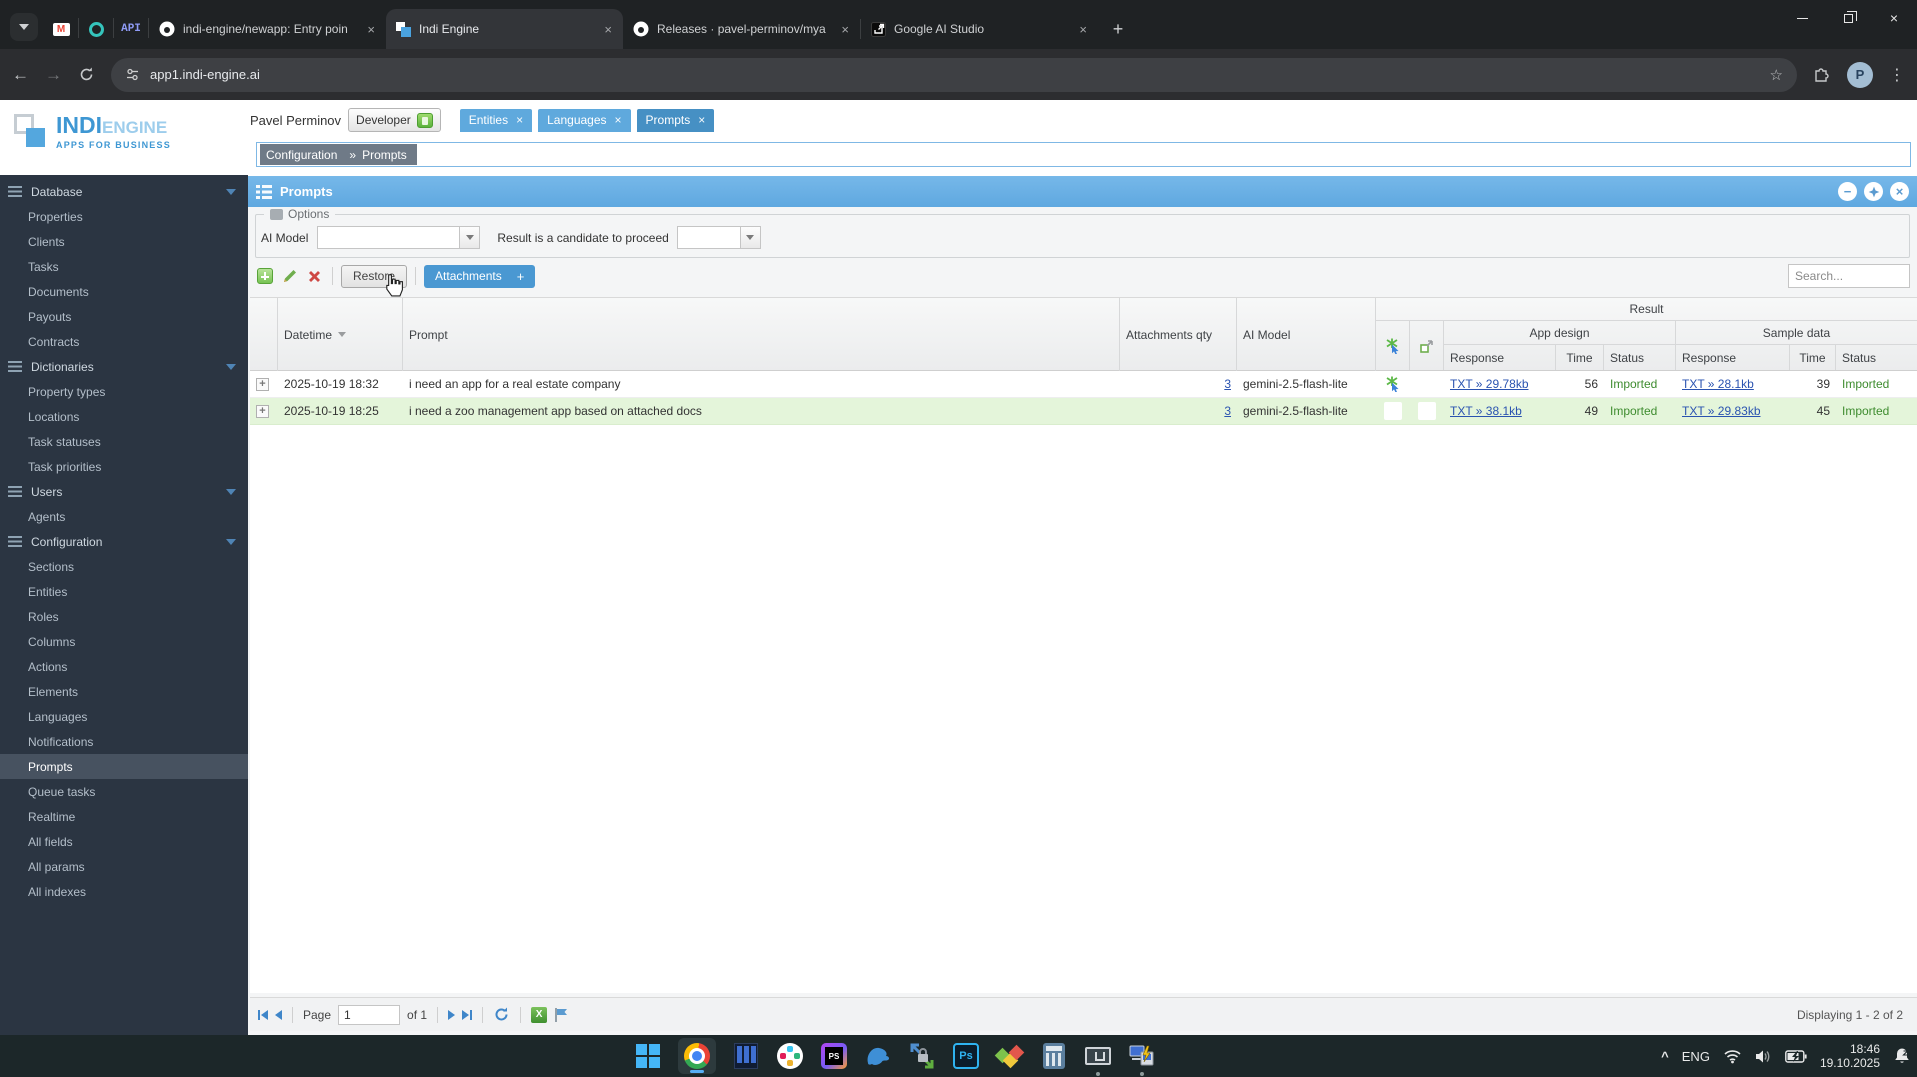 Image resolution: width=1917 pixels, height=1077 pixels. I want to click on browser-tab-github-releases: Releases · pavel-perminov/mya ×, so click(741, 29).